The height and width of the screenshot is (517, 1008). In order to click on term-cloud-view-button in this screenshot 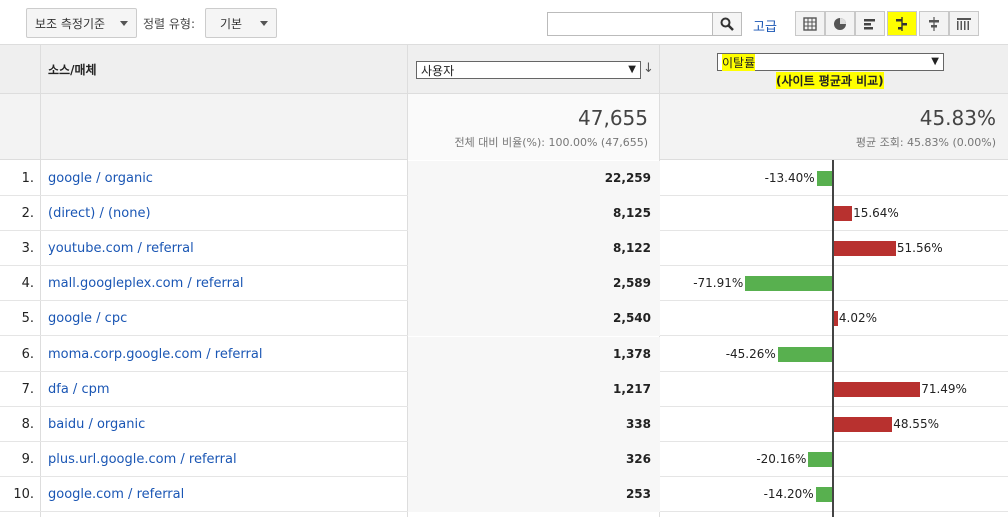, I will do `click(934, 23)`.